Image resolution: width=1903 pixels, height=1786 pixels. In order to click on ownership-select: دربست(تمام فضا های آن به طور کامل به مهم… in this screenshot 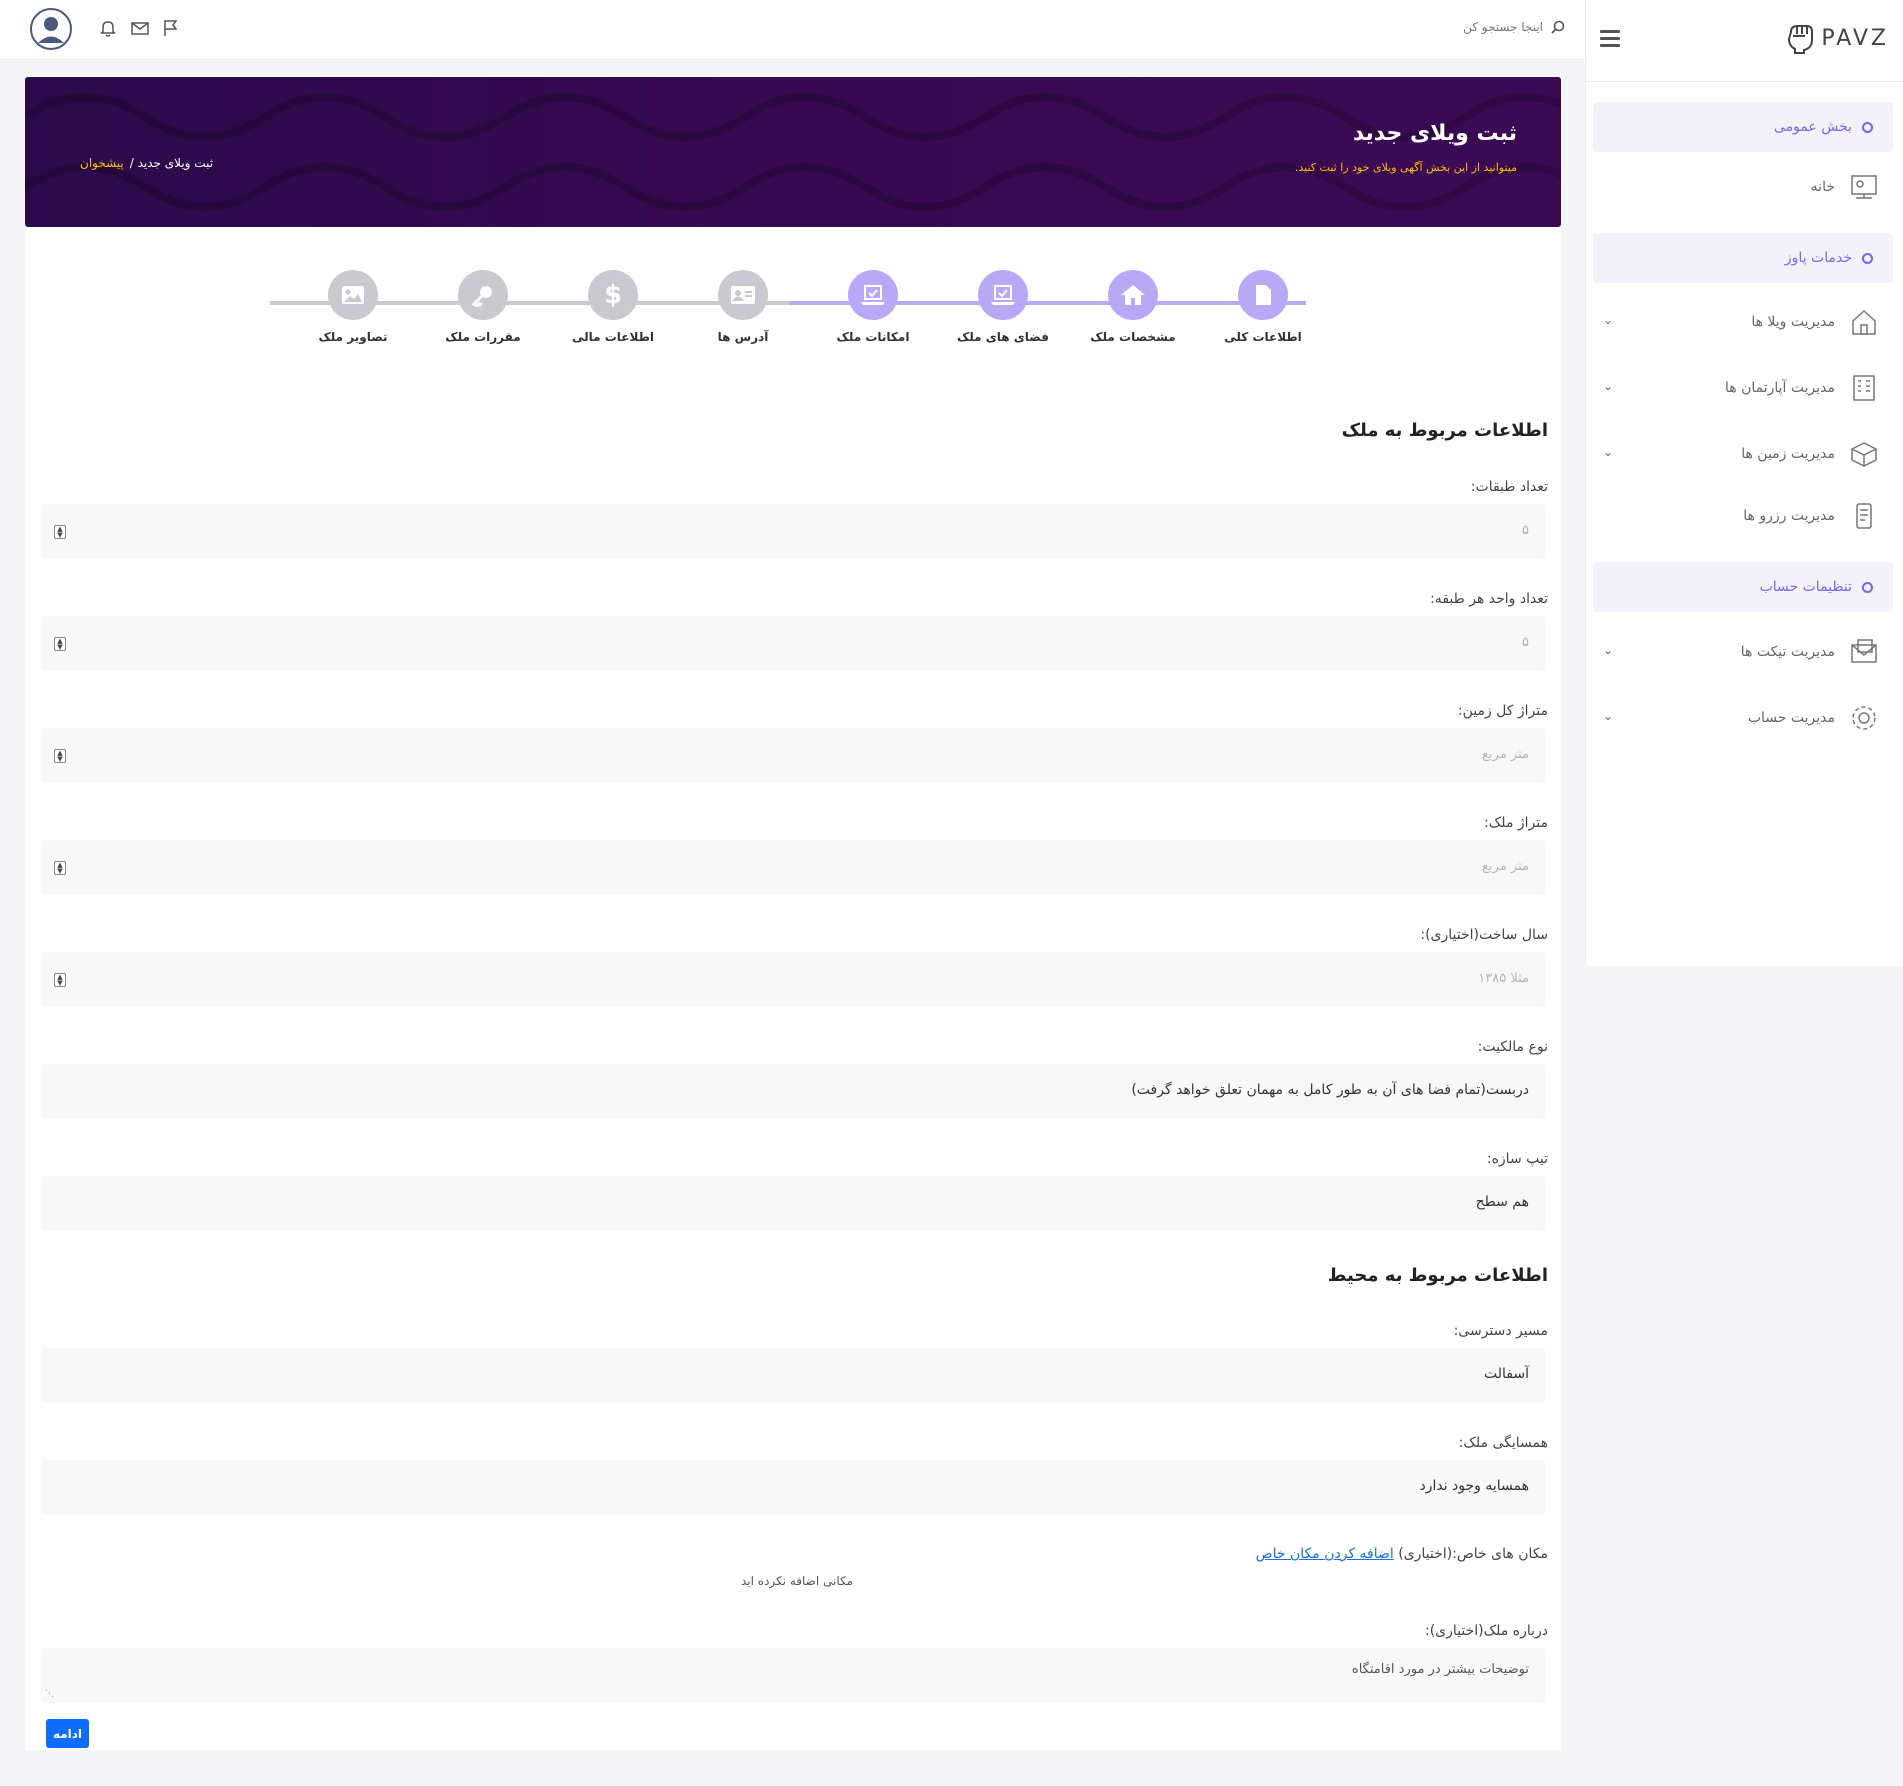, I will do `click(793, 1091)`.